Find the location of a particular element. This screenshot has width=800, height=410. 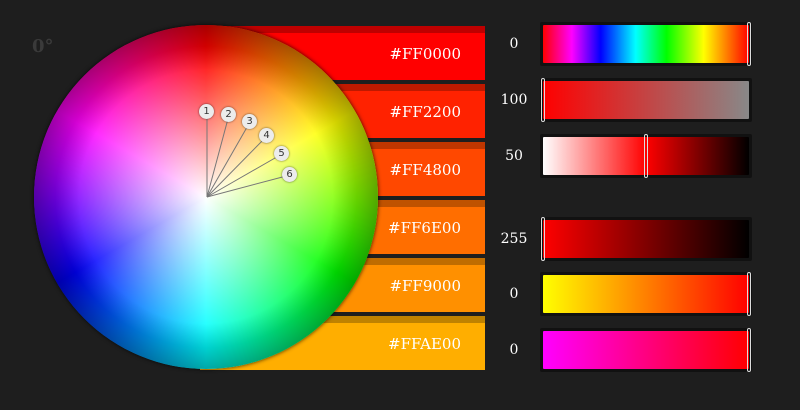

saturation-slider is located at coordinates (646, 100).